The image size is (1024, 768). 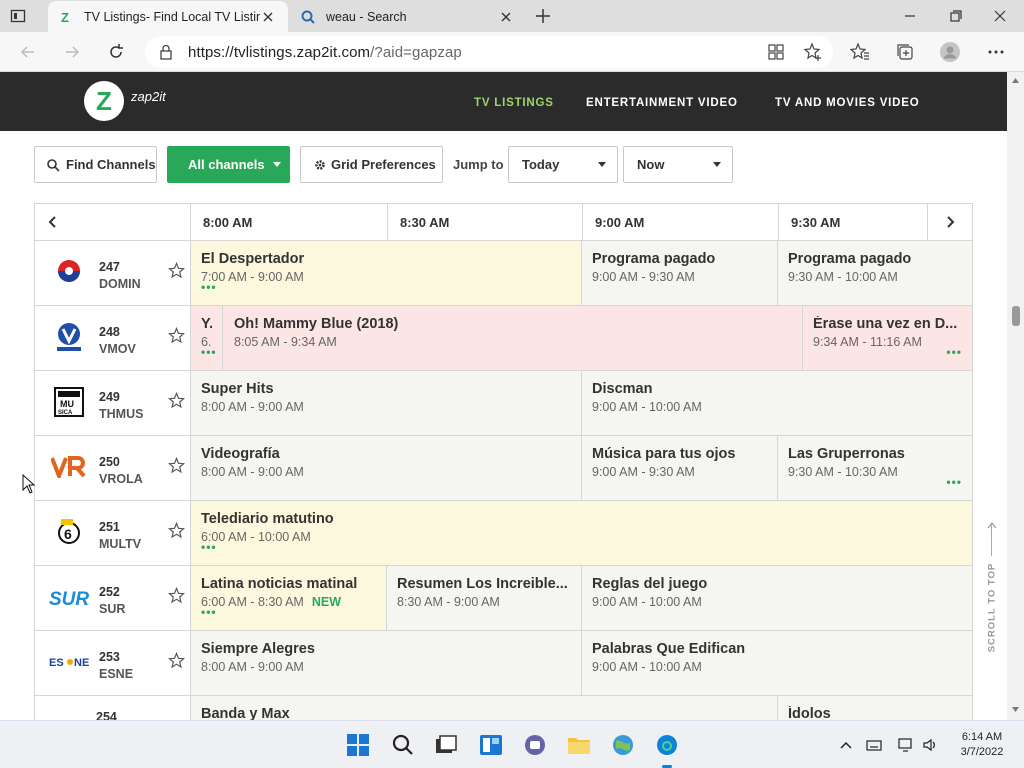 I want to click on program-cell: Palabras Que Edifican 9:00 AM - 10:00 AM, so click(x=777, y=663).